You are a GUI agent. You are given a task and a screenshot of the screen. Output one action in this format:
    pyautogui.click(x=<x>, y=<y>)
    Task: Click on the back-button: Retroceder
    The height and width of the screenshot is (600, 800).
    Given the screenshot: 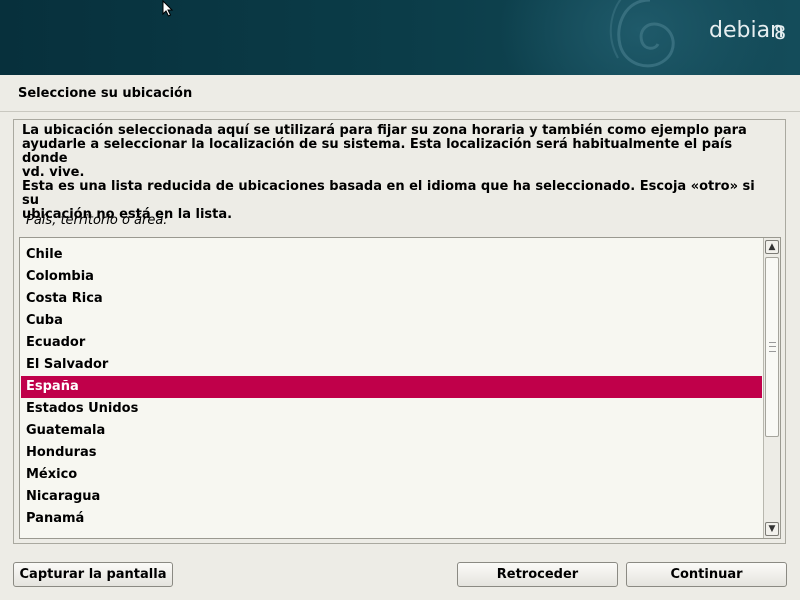 What is the action you would take?
    pyautogui.click(x=537, y=574)
    